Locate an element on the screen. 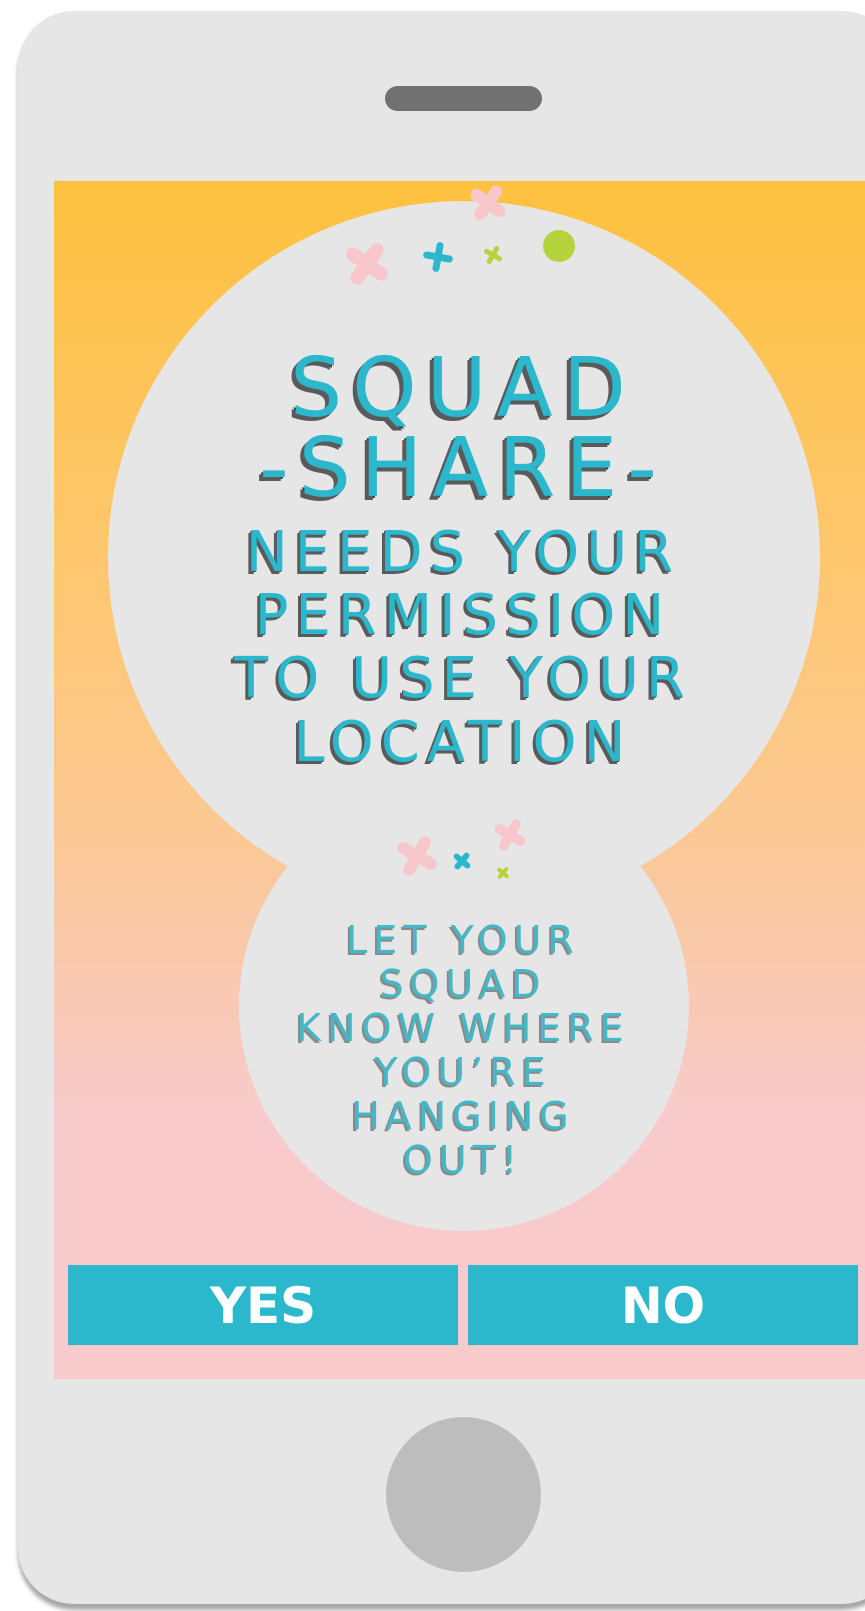 The width and height of the screenshot is (865, 1611). no-button: NO is located at coordinates (663, 1305).